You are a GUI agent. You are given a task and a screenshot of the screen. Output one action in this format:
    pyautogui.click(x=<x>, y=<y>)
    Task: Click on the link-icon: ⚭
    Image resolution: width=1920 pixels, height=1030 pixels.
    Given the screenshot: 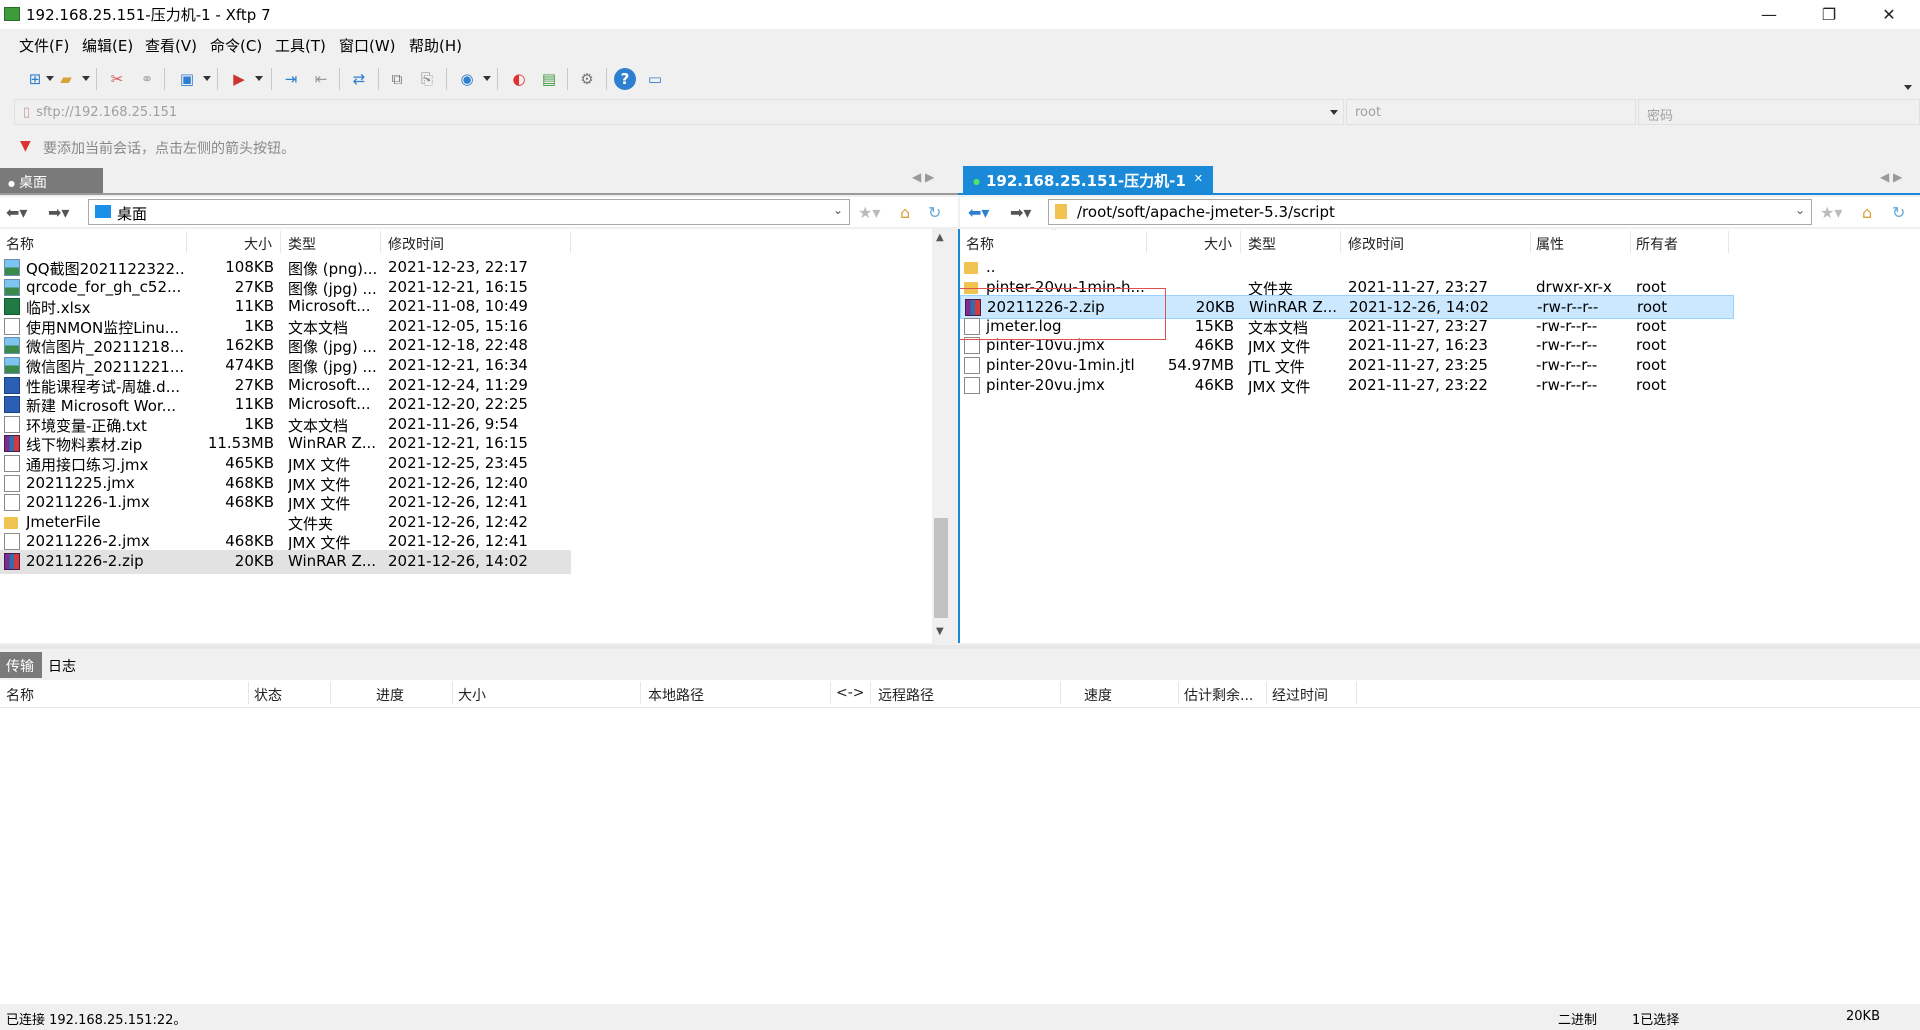 What is the action you would take?
    pyautogui.click(x=147, y=79)
    